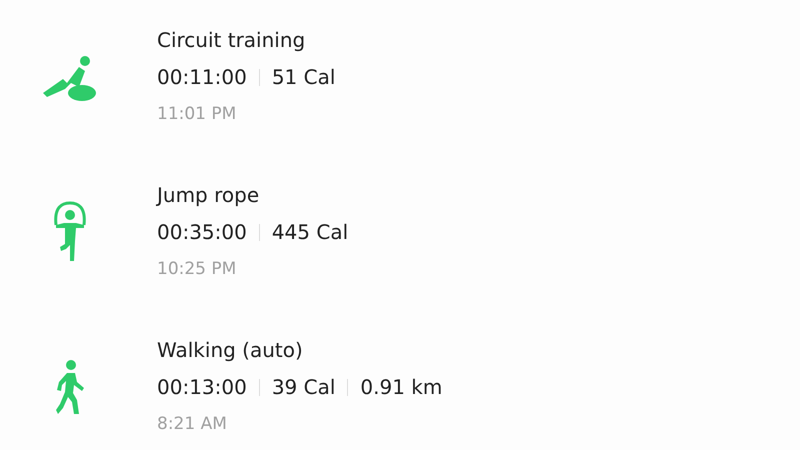 This screenshot has width=800, height=450. What do you see at coordinates (202, 232) in the screenshot?
I see `activity-stat: 00:35:00` at bounding box center [202, 232].